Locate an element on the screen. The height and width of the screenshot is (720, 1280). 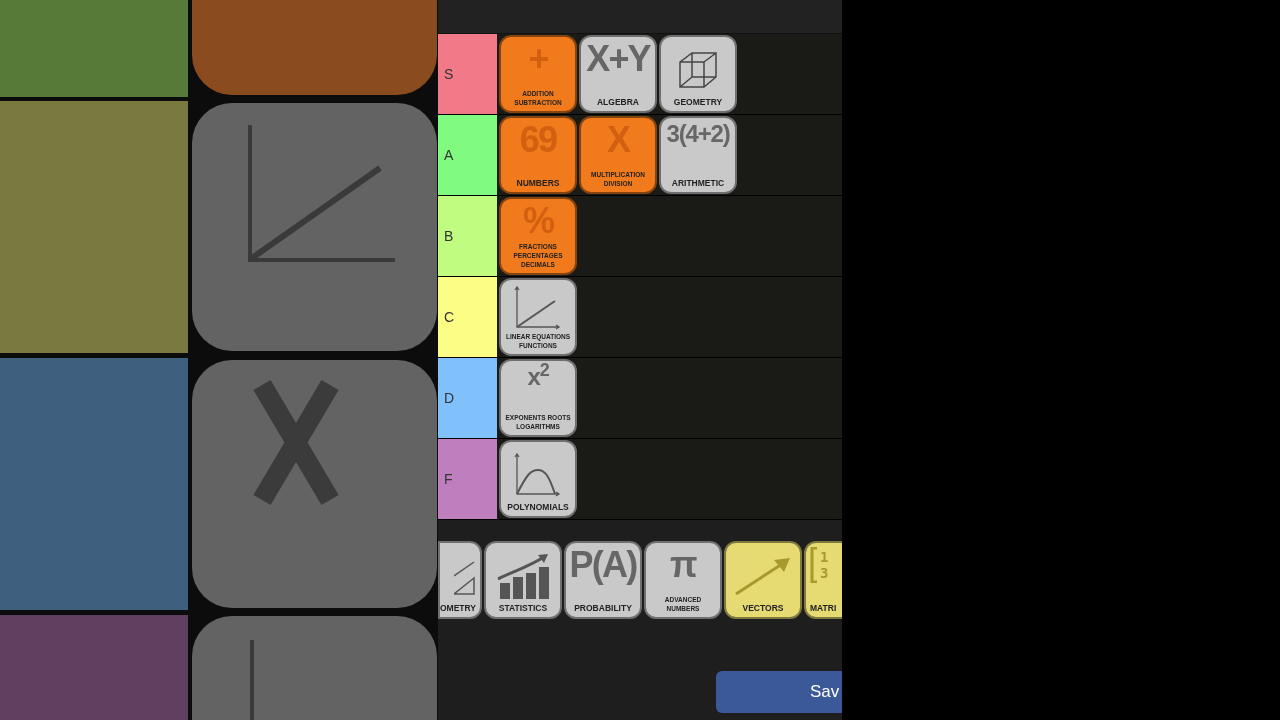
topic-tile: GEOMETRY is located at coordinates (698, 74).